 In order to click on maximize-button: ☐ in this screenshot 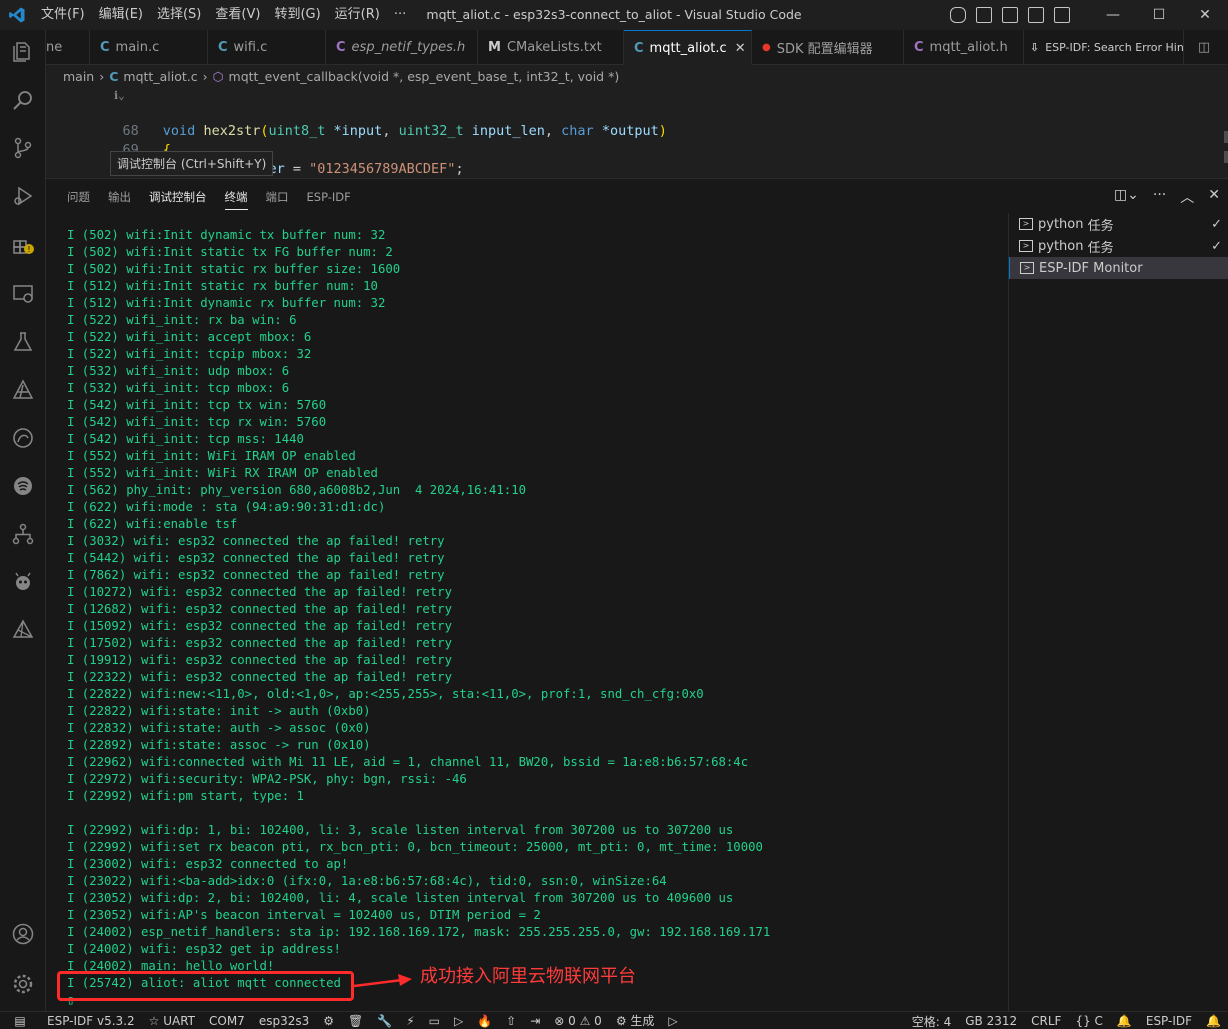, I will do `click(1159, 15)`.